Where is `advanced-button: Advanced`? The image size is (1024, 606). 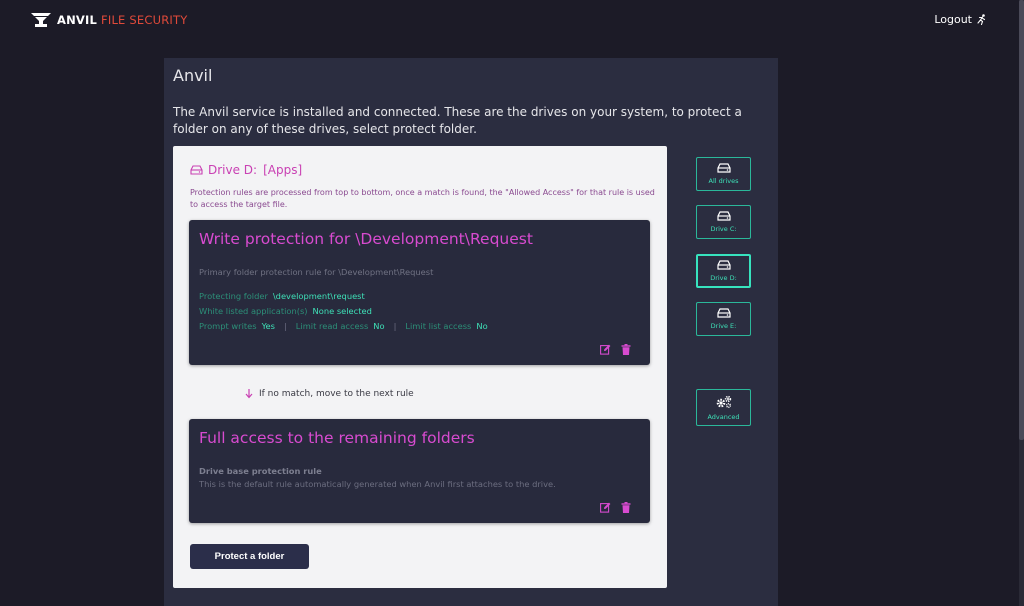 advanced-button: Advanced is located at coordinates (723, 407).